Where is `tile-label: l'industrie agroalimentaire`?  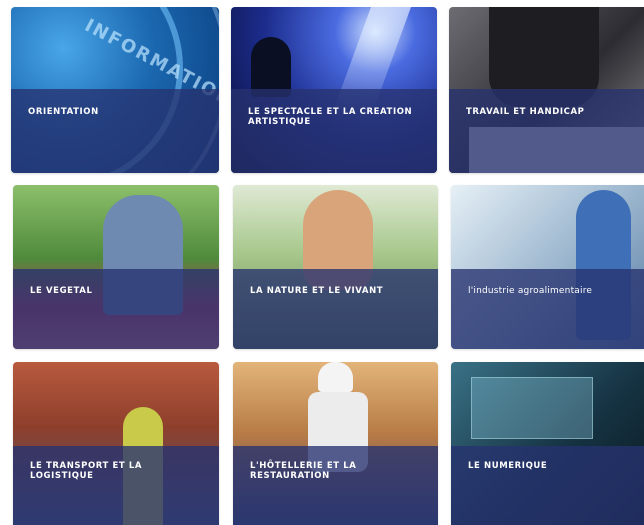 tile-label: l'industrie agroalimentaire is located at coordinates (530, 291).